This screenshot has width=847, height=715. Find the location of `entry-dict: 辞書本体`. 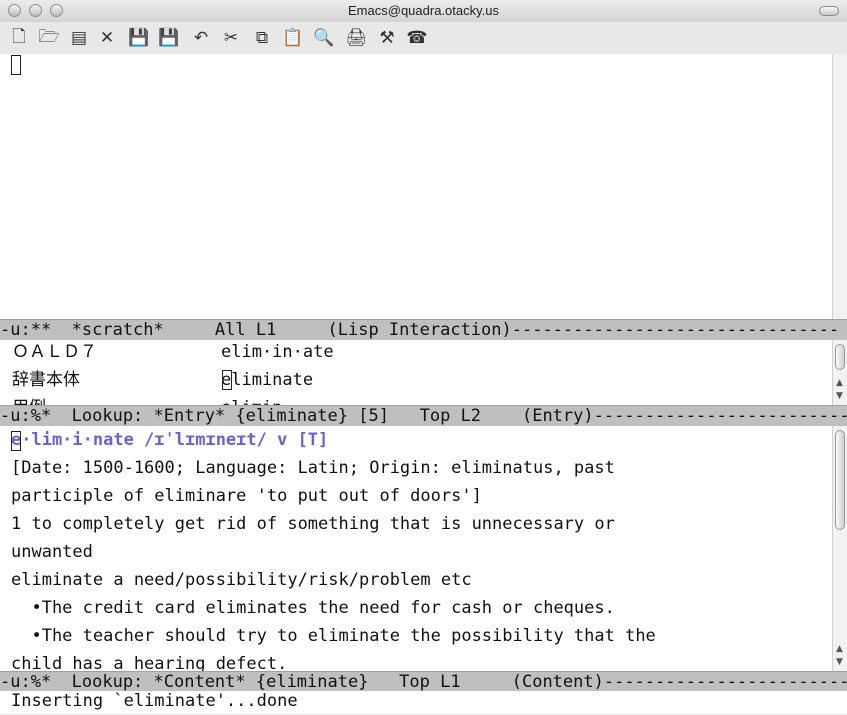

entry-dict: 辞書本体 is located at coordinates (46, 380).